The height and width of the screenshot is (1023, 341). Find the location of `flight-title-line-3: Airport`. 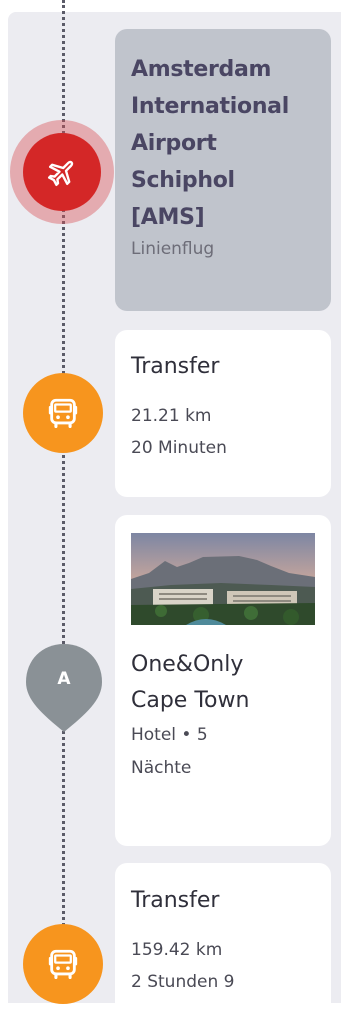

flight-title-line-3: Airport is located at coordinates (174, 143).